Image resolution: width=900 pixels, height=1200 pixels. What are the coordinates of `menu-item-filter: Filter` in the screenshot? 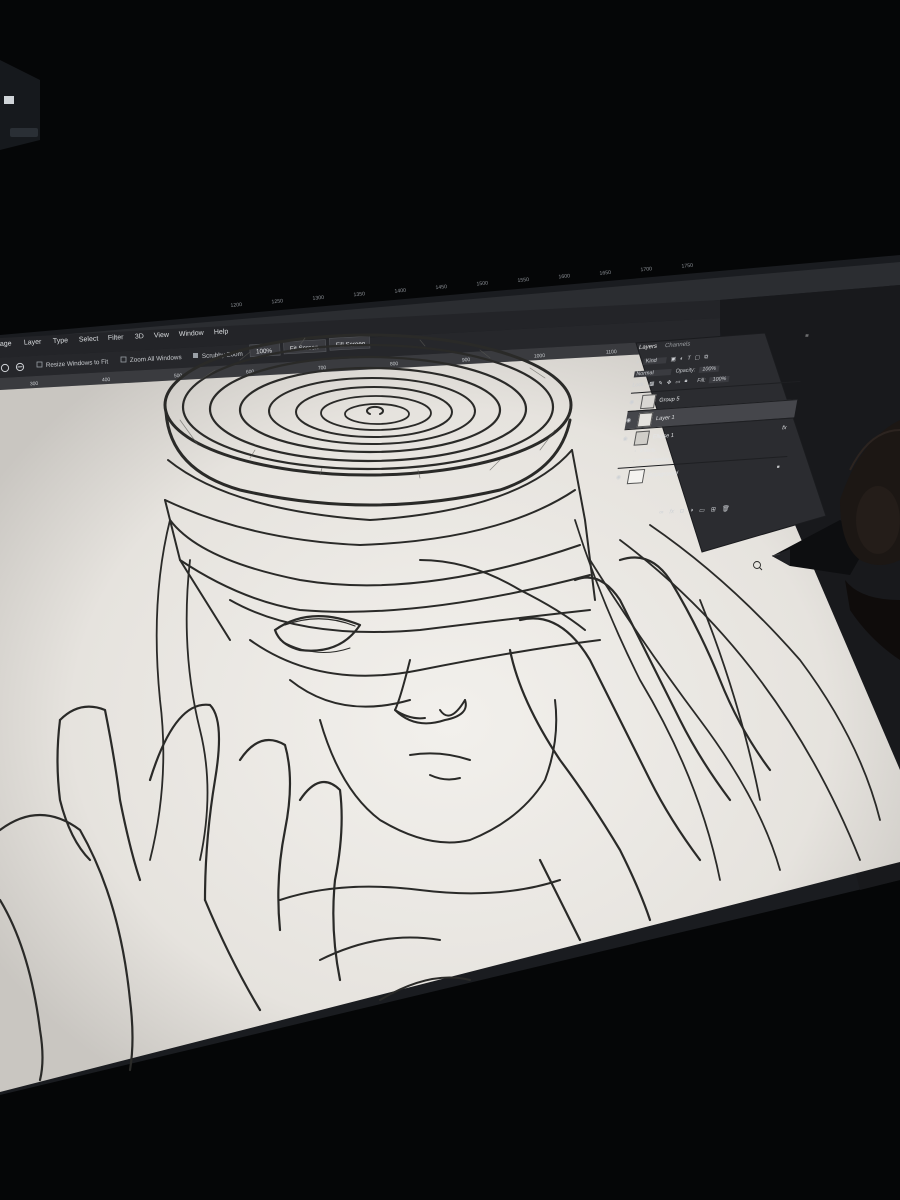 It's located at (116, 338).